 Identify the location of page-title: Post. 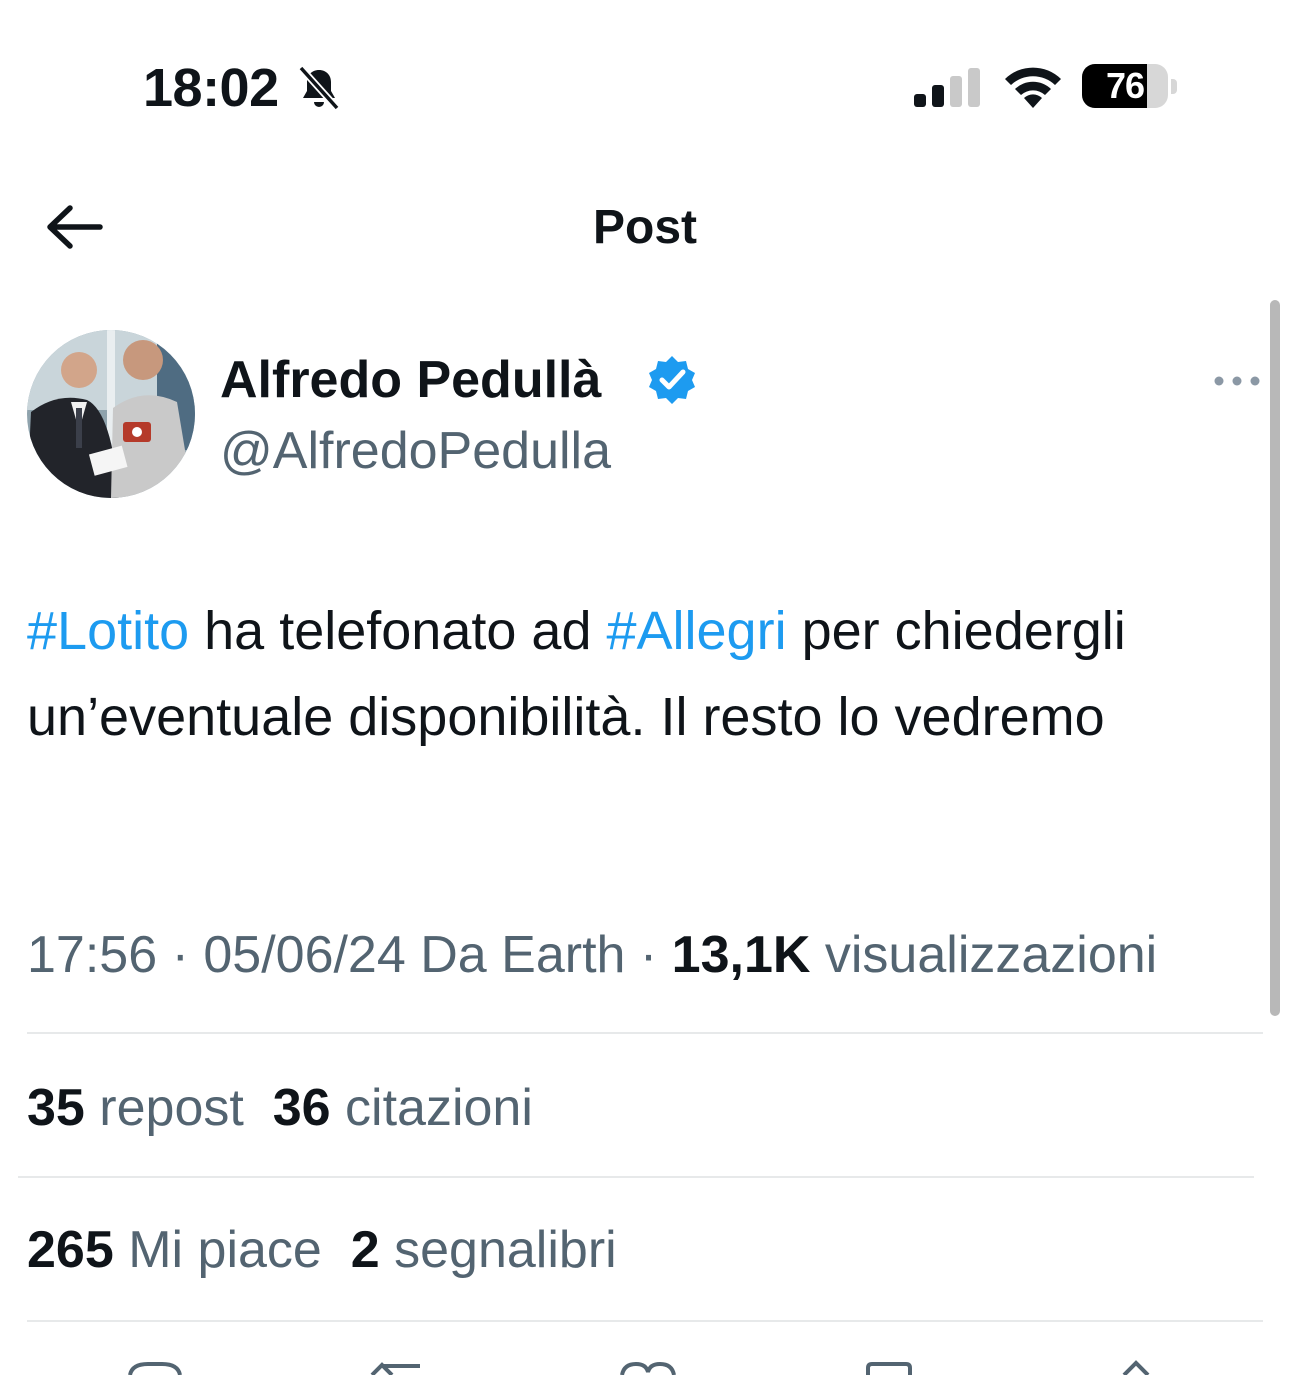
(644, 227).